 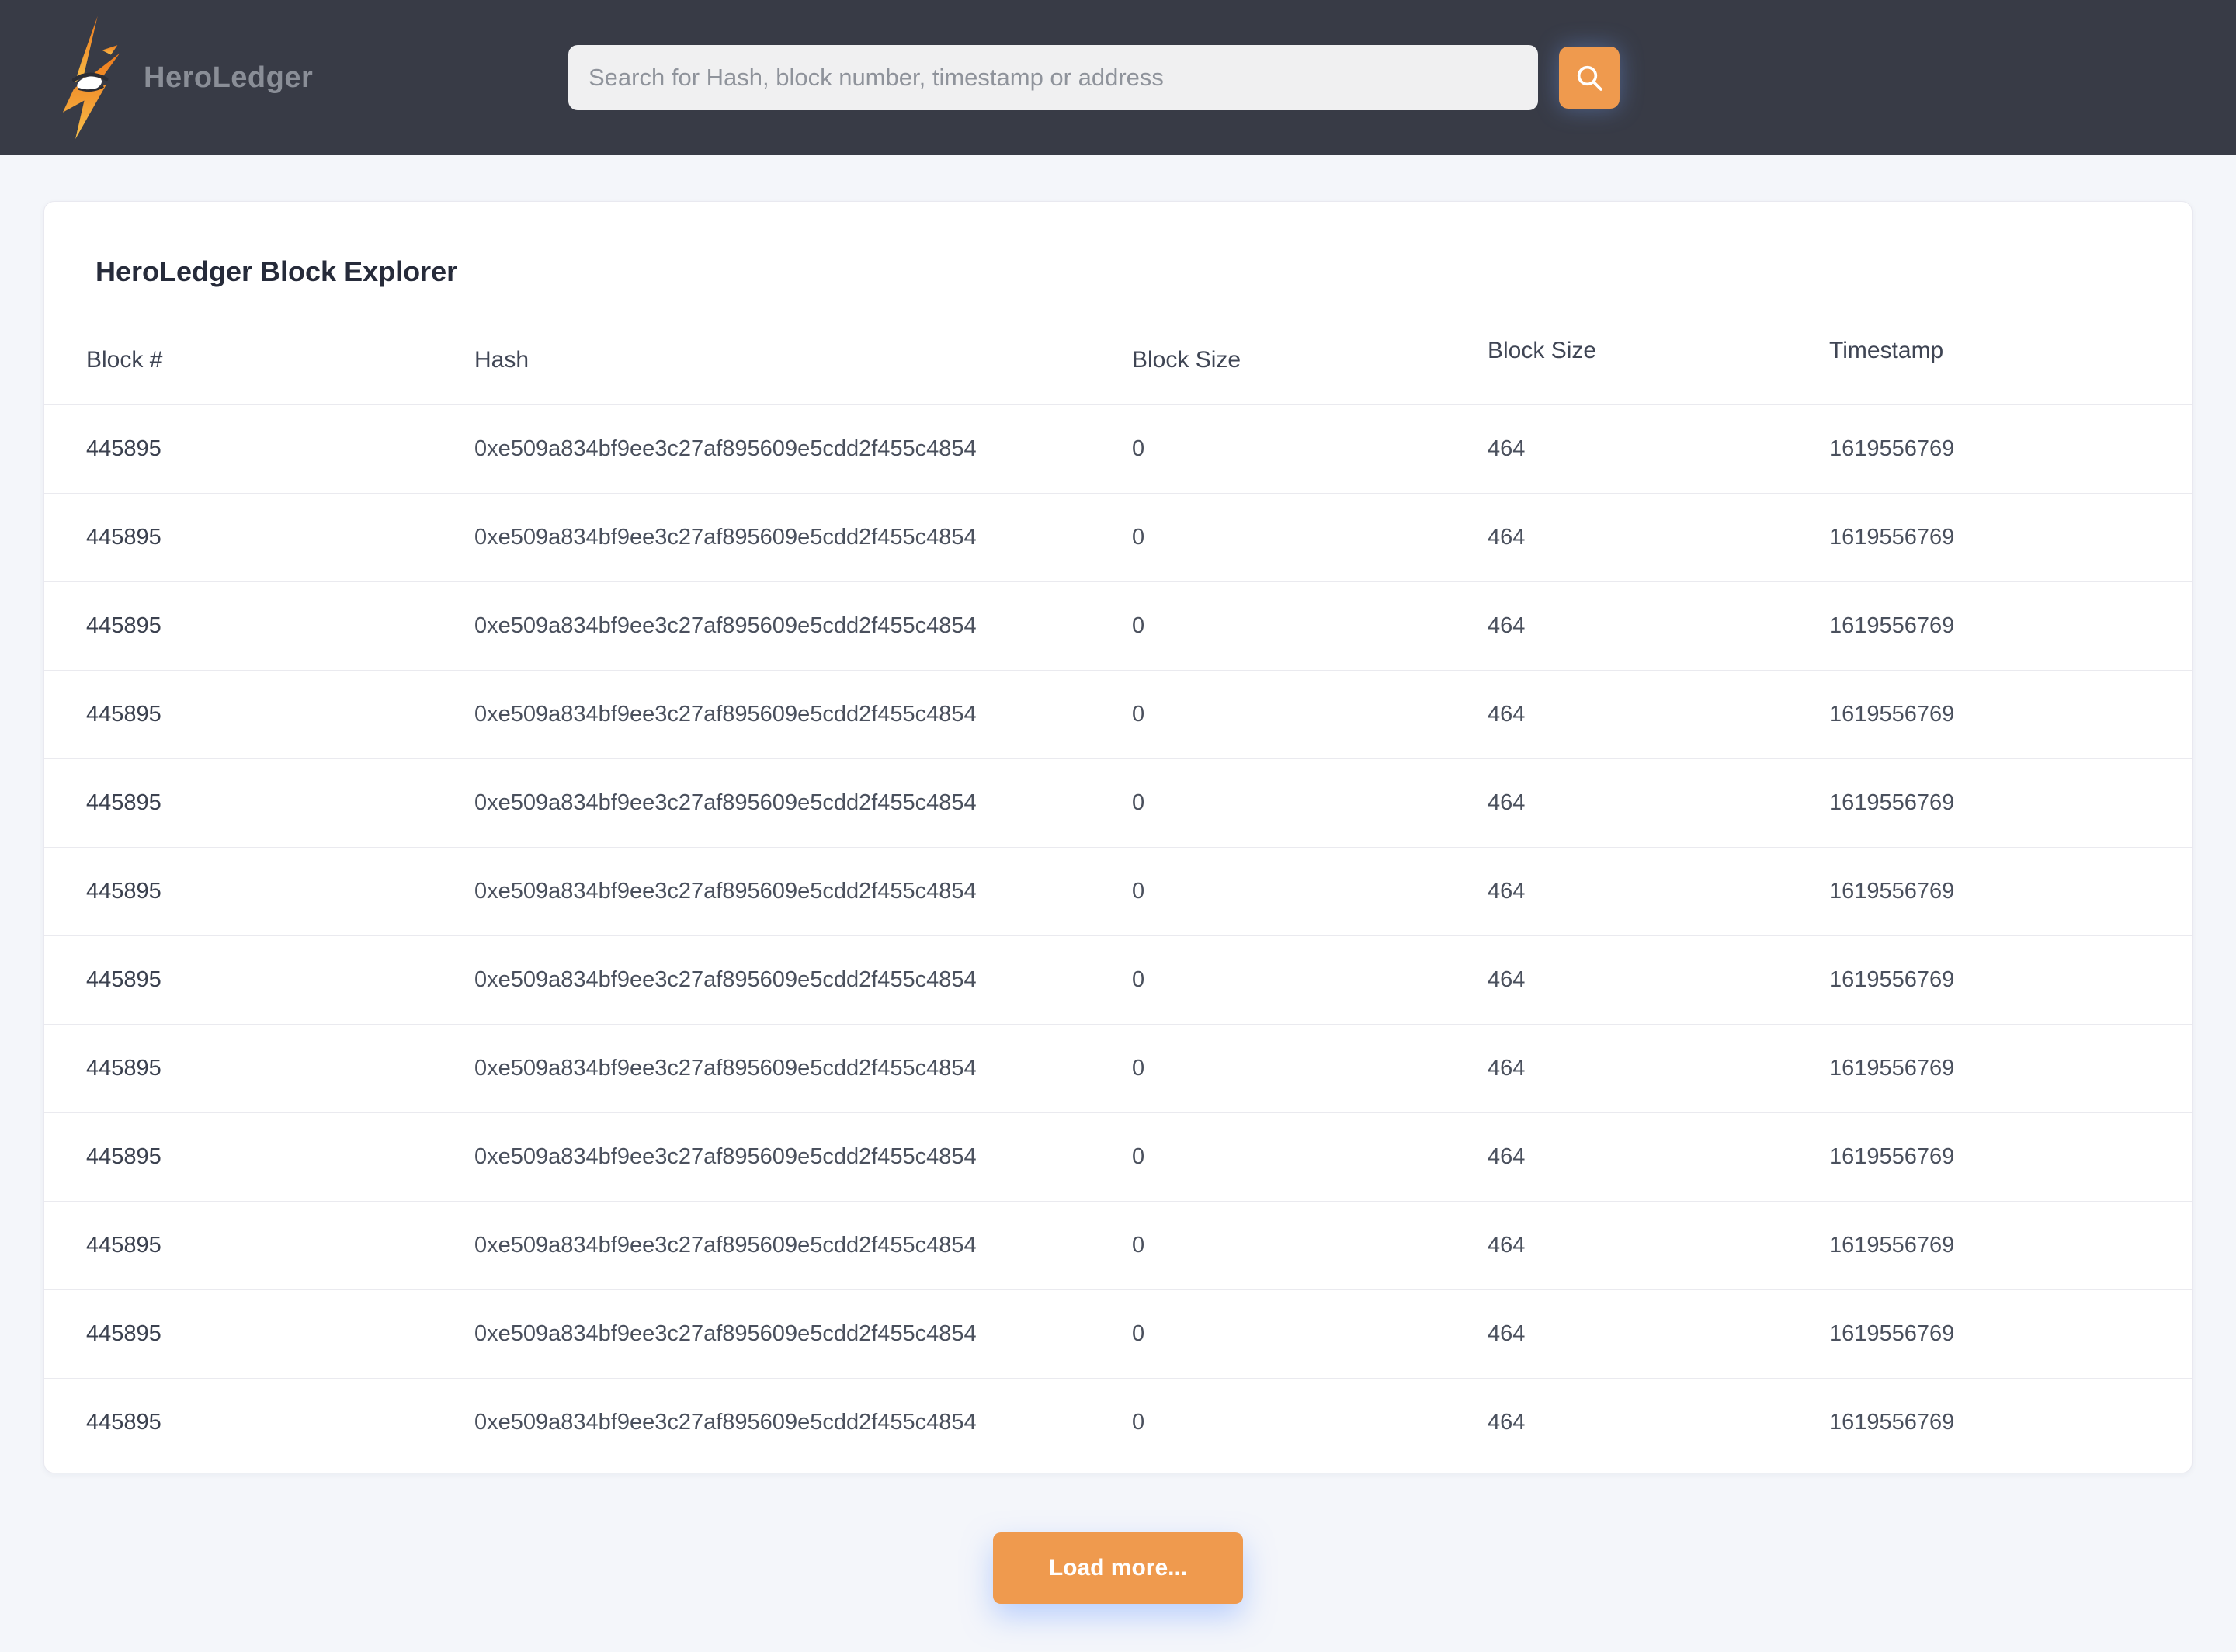 I want to click on column-header-block-size-2: Block Size, so click(x=1542, y=350).